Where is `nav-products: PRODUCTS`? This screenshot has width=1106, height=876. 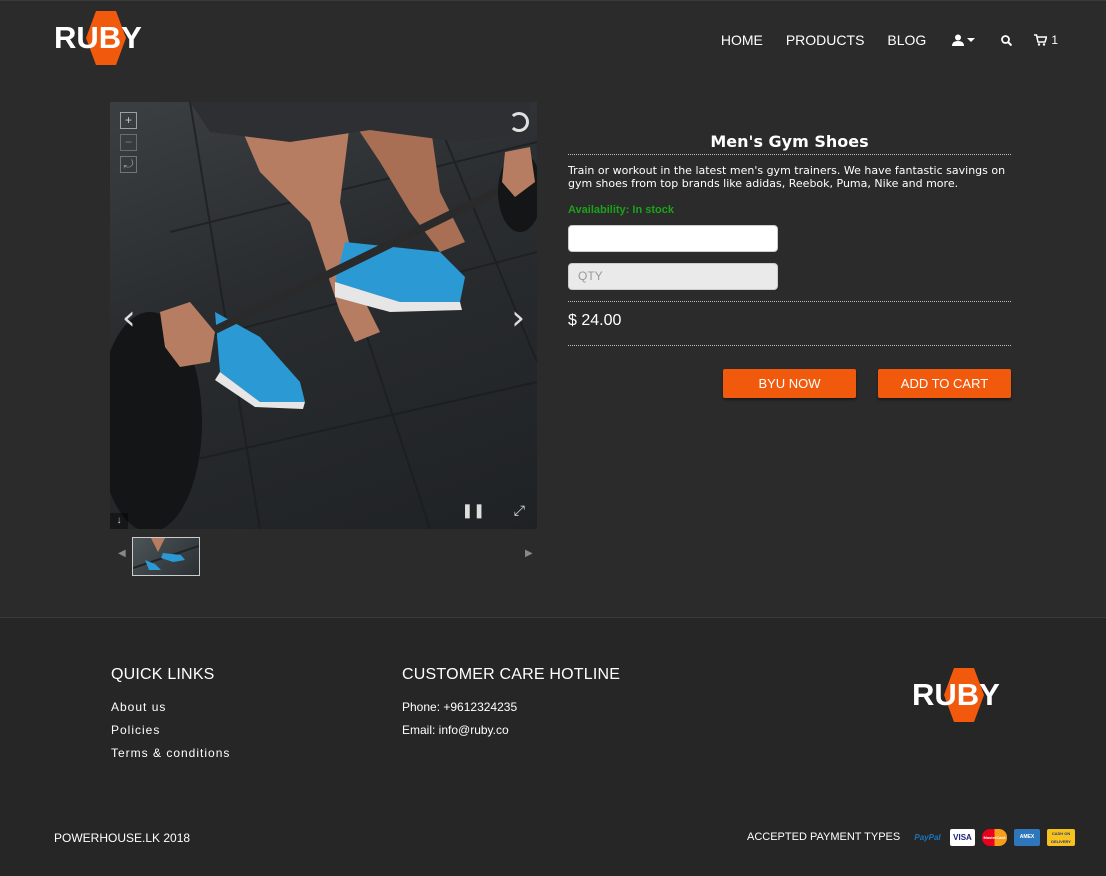
nav-products: PRODUCTS is located at coordinates (825, 40).